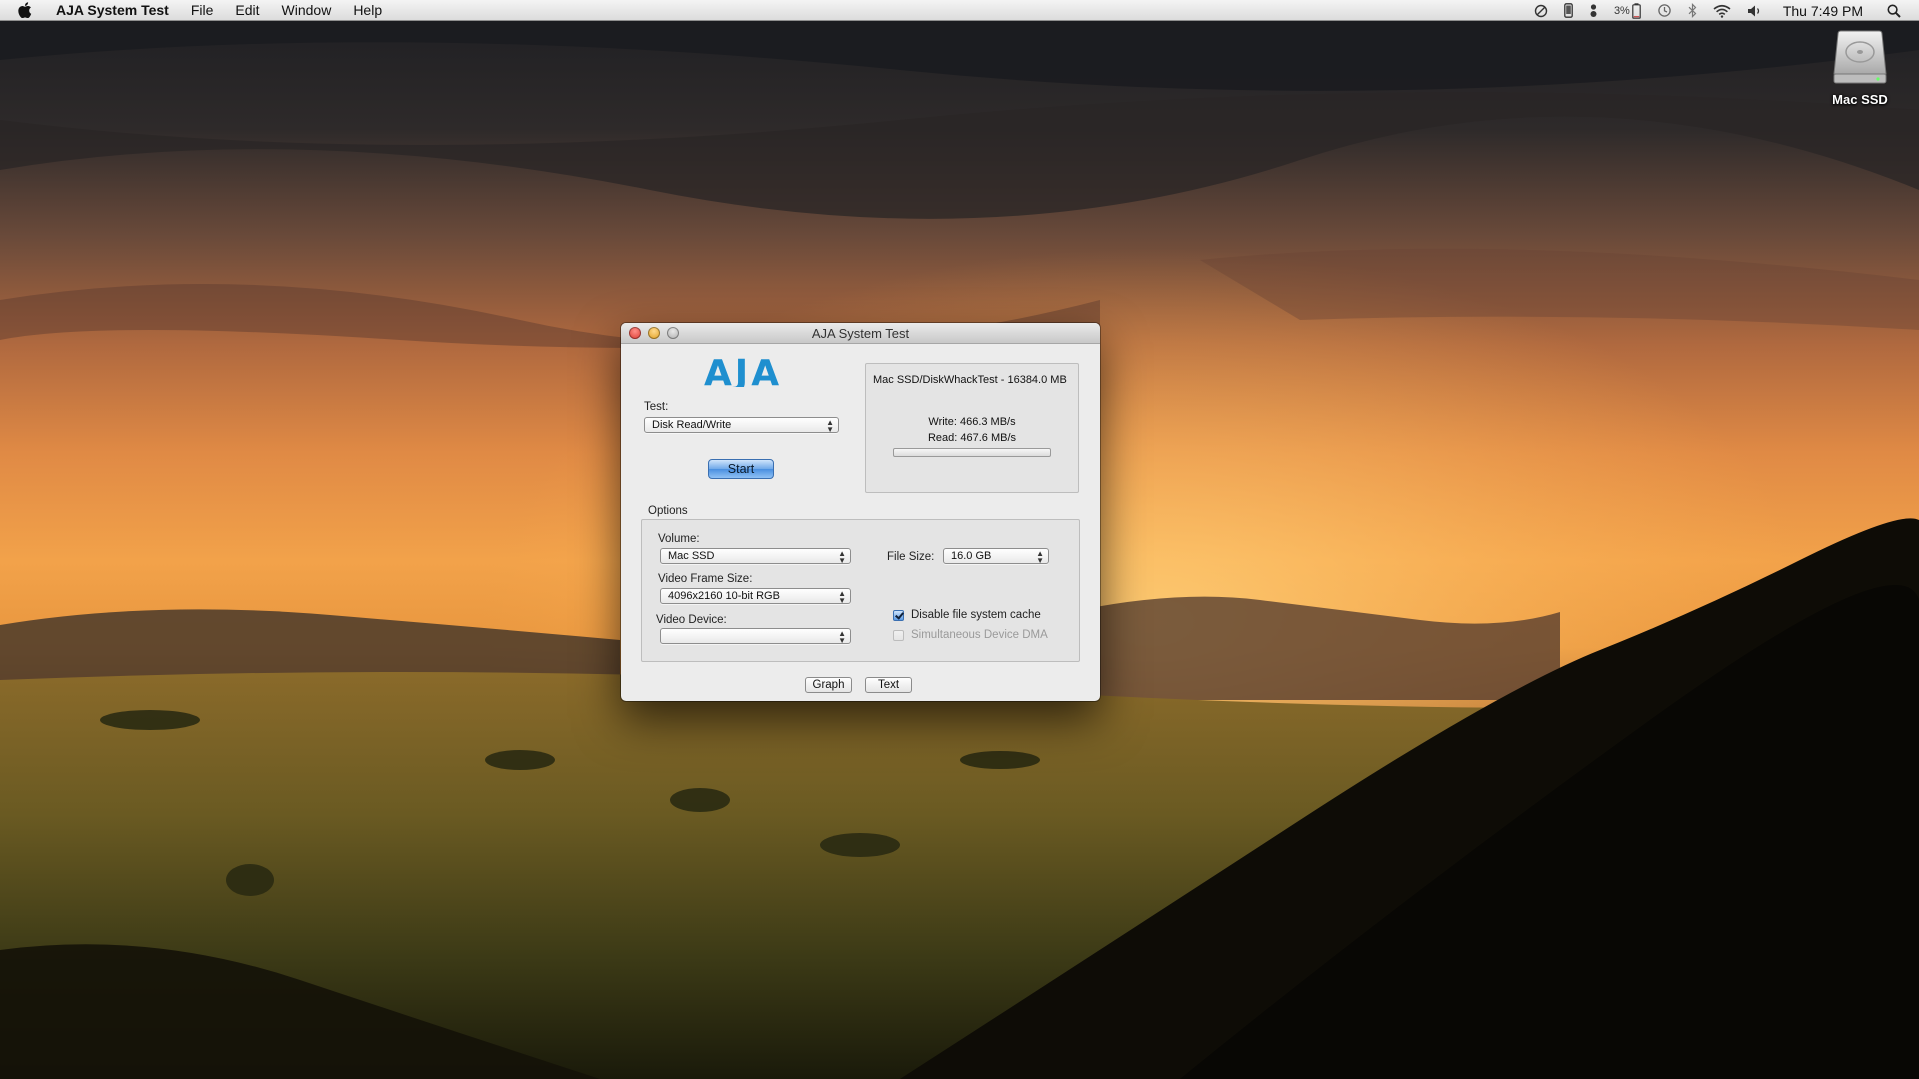 This screenshot has height=1079, width=1919. What do you see at coordinates (1664, 10) in the screenshot?
I see `time-machine-icon` at bounding box center [1664, 10].